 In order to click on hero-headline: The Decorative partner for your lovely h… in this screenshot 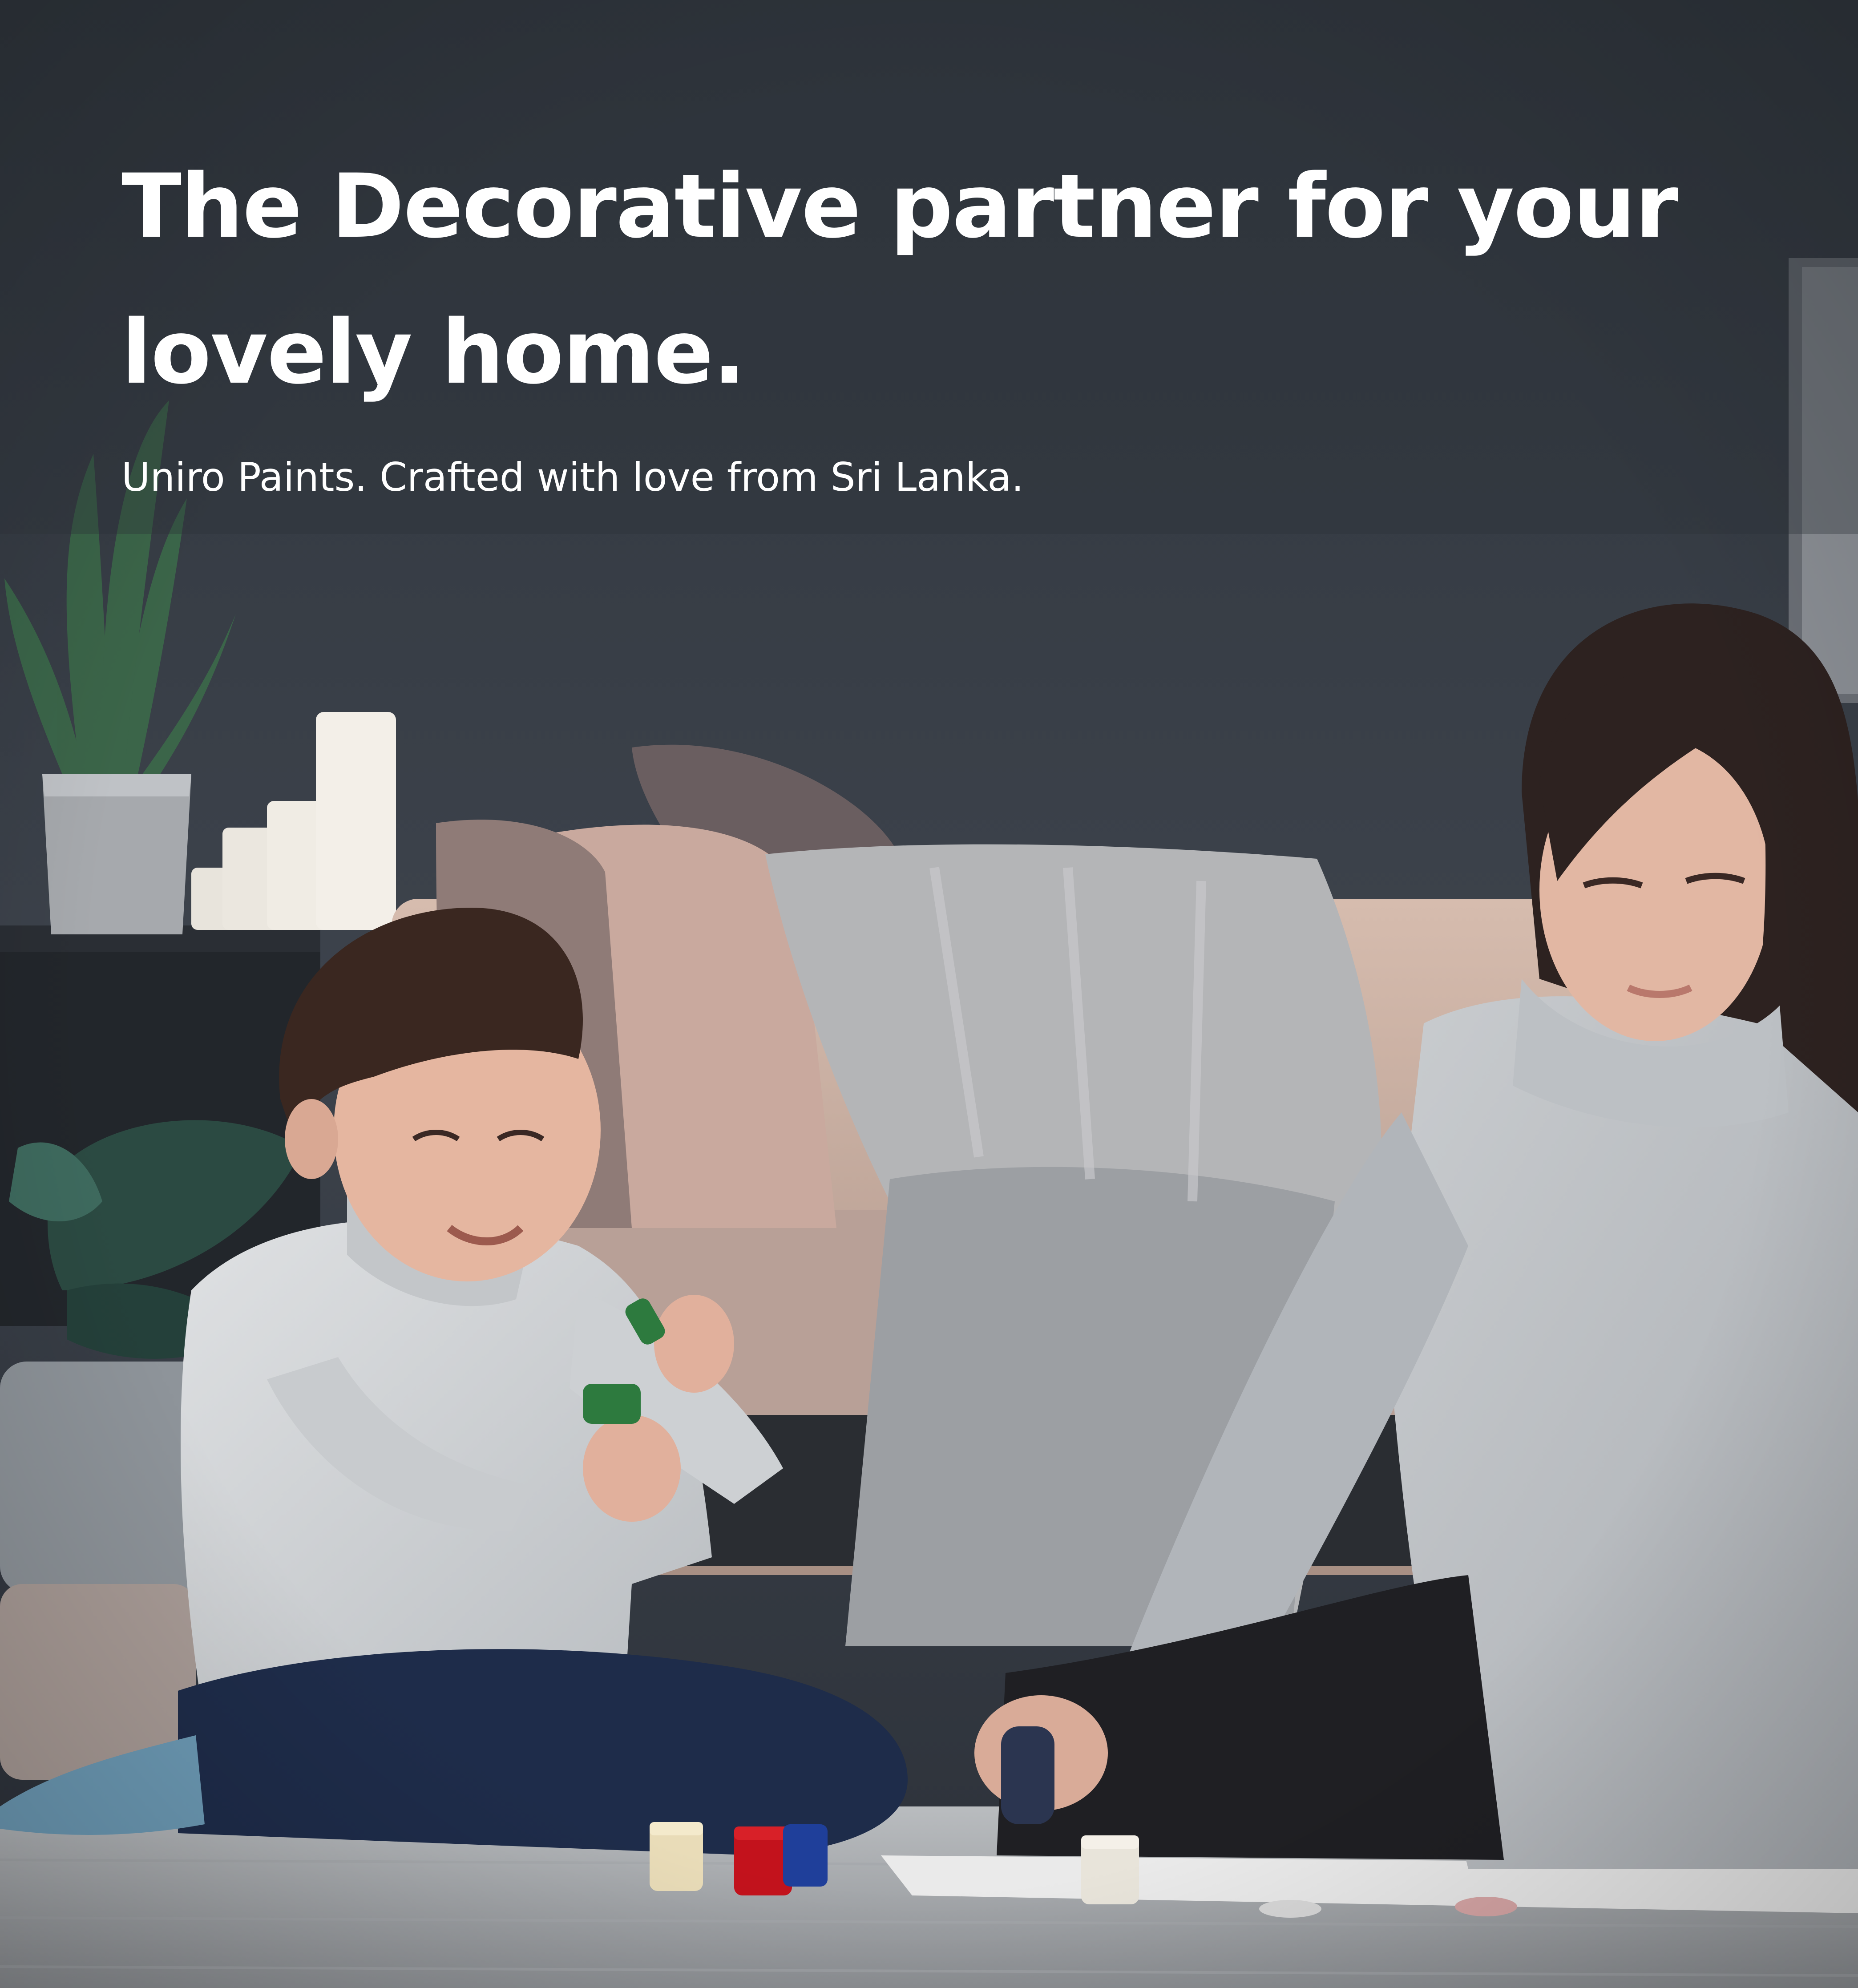, I will do `click(899, 279)`.